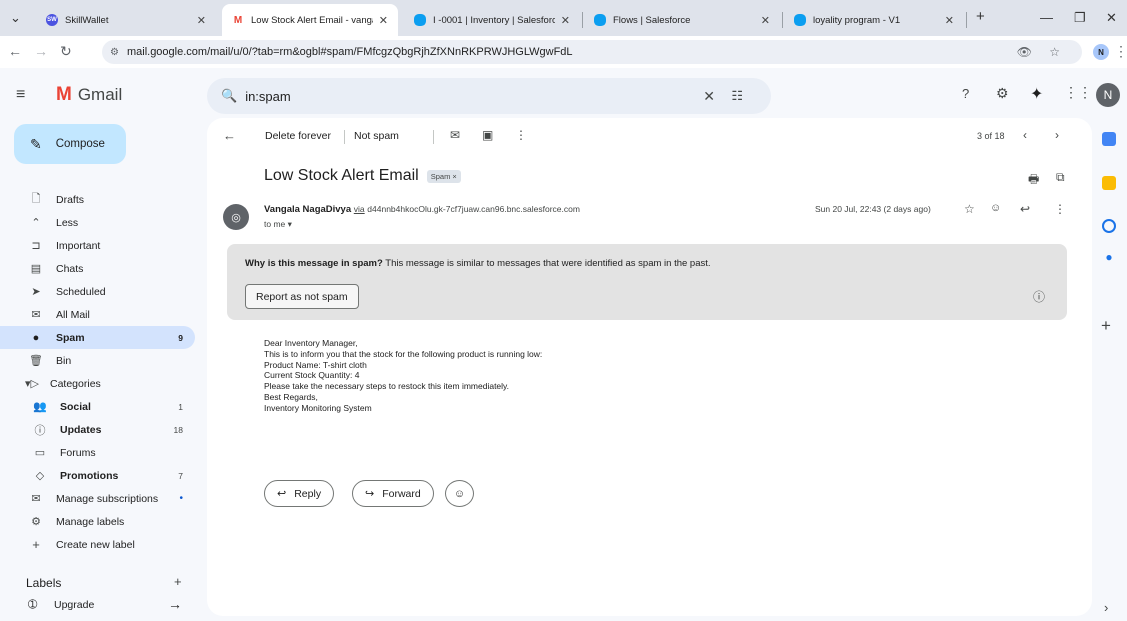 The width and height of the screenshot is (1127, 621). Describe the element at coordinates (1046, 17) in the screenshot. I see `minimize-icon: —` at that location.